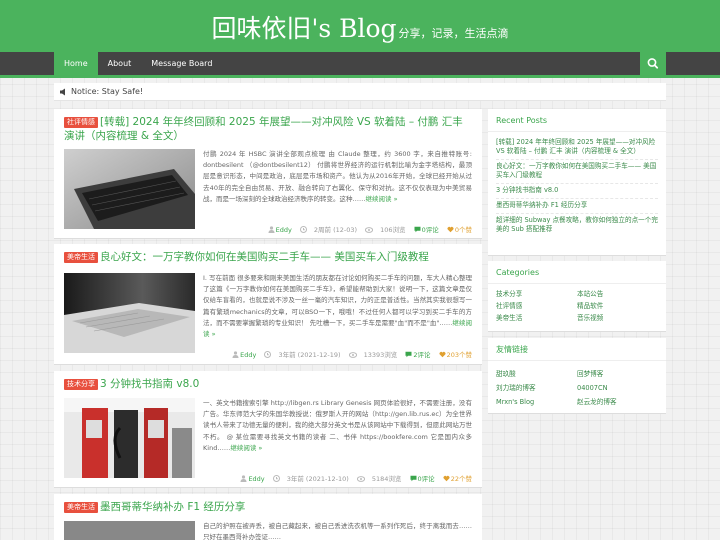 The width and height of the screenshot is (720, 540). I want to click on category-link: 美帝生活, so click(536, 318).